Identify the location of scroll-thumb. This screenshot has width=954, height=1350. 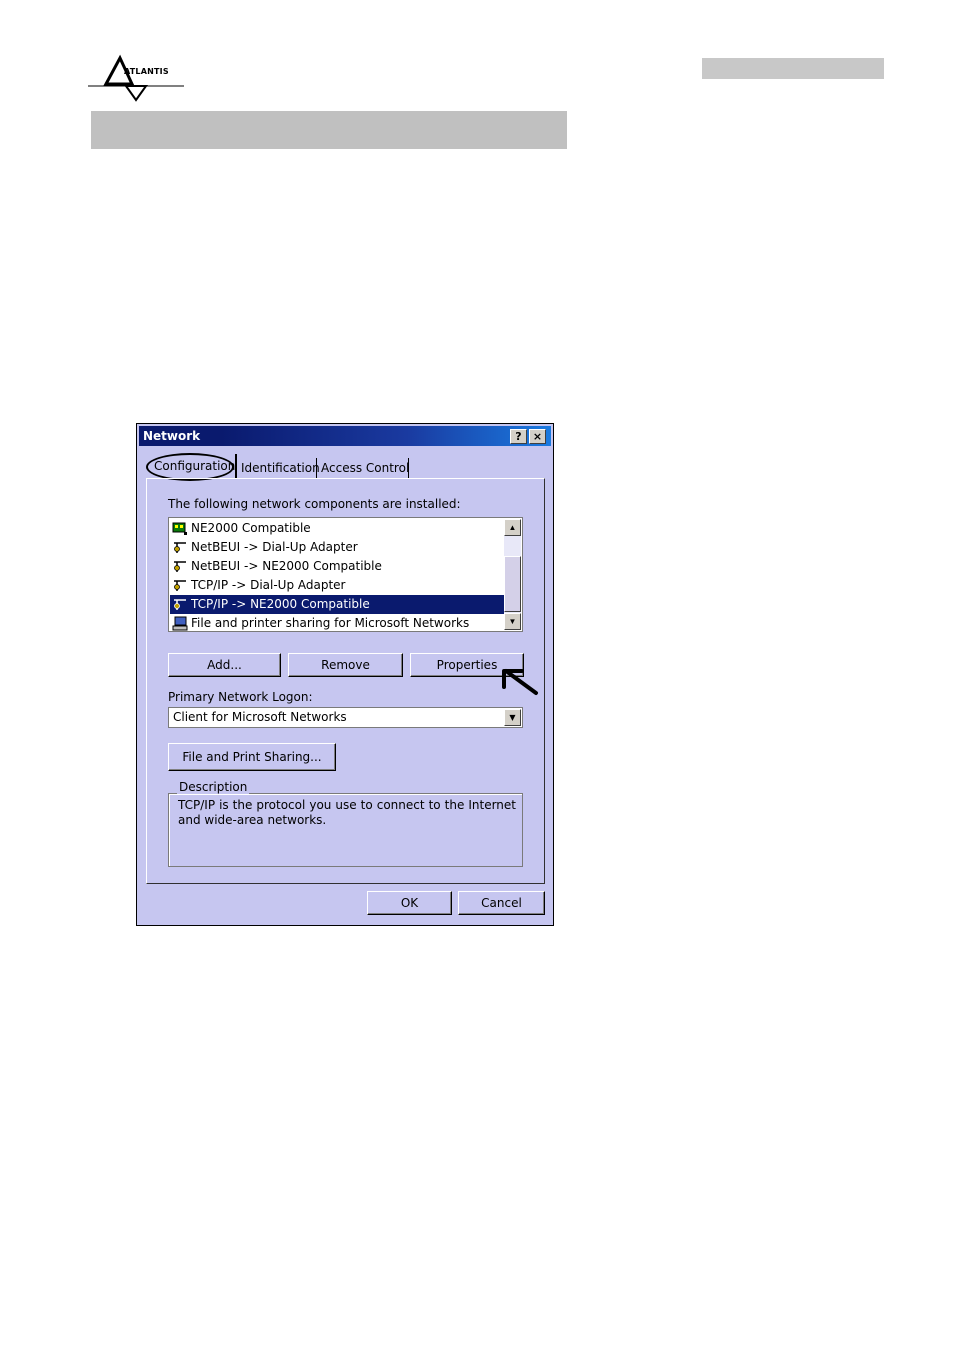
(512, 584).